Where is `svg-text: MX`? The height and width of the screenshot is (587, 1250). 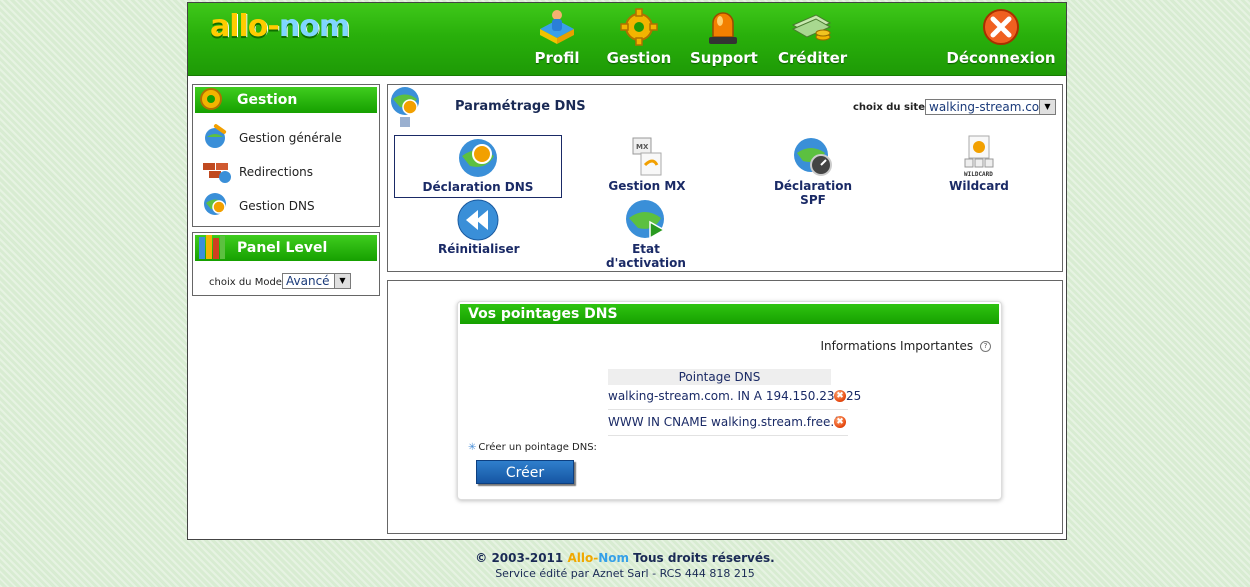
svg-text: MX is located at coordinates (642, 147).